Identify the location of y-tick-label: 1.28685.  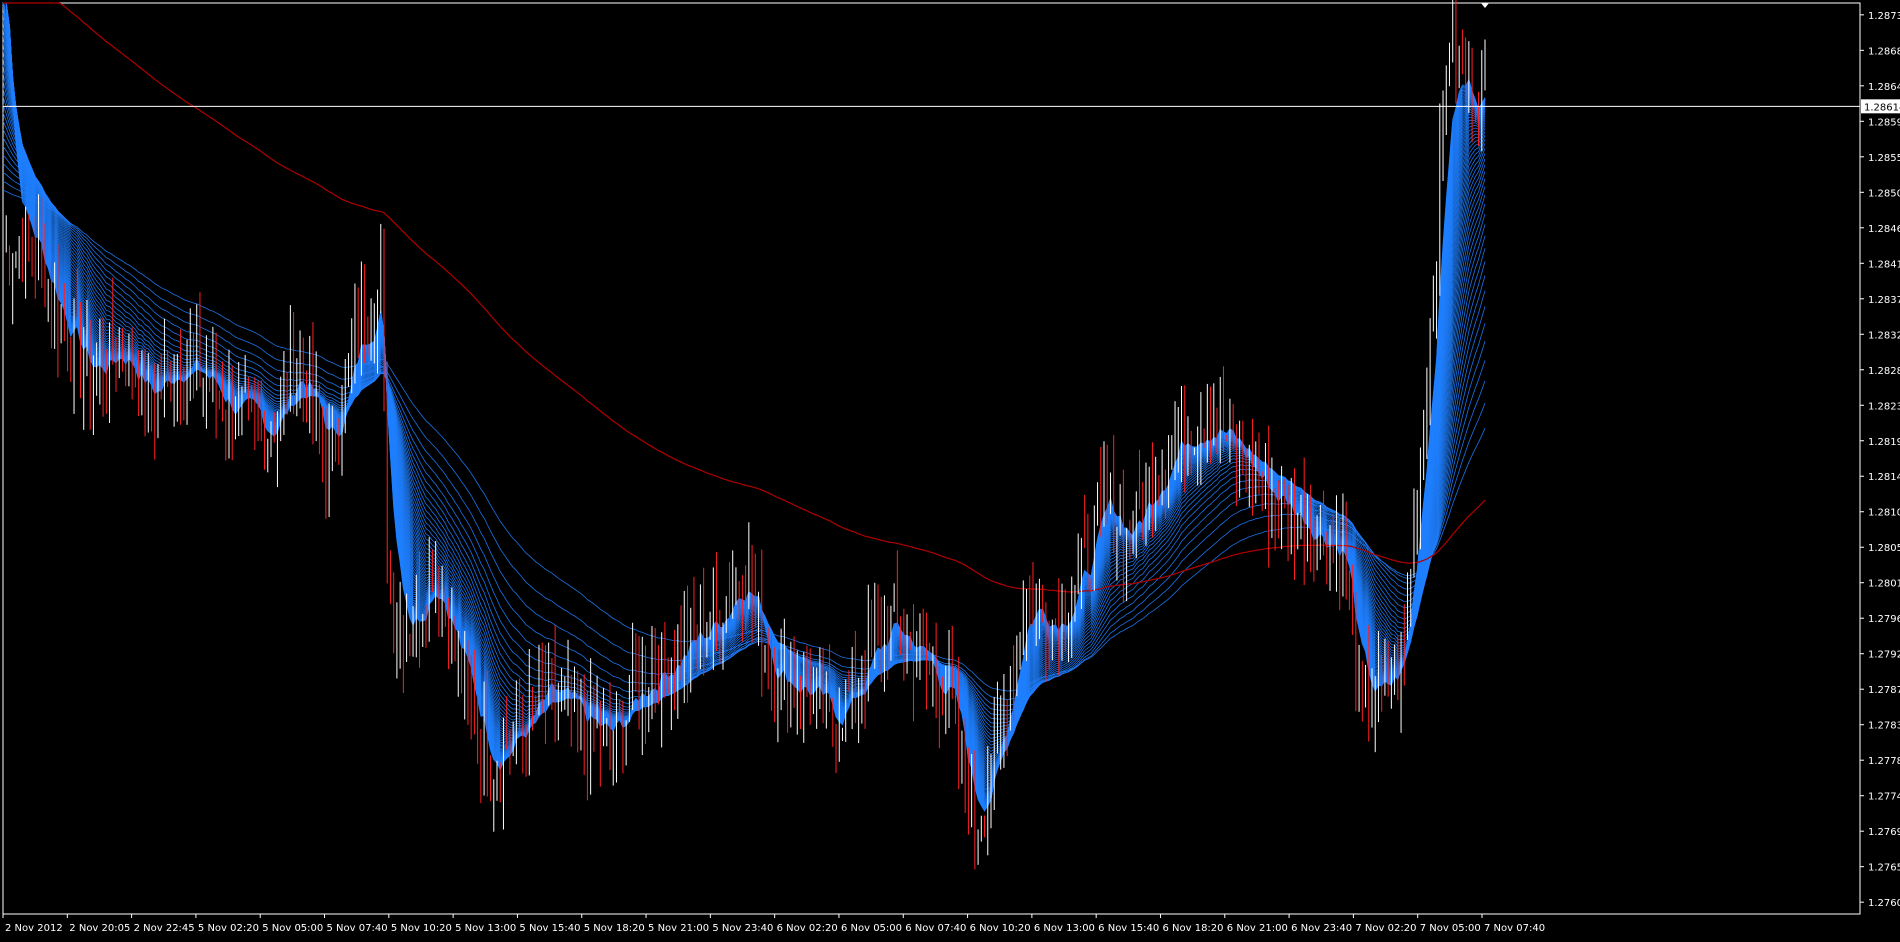
(1884, 51).